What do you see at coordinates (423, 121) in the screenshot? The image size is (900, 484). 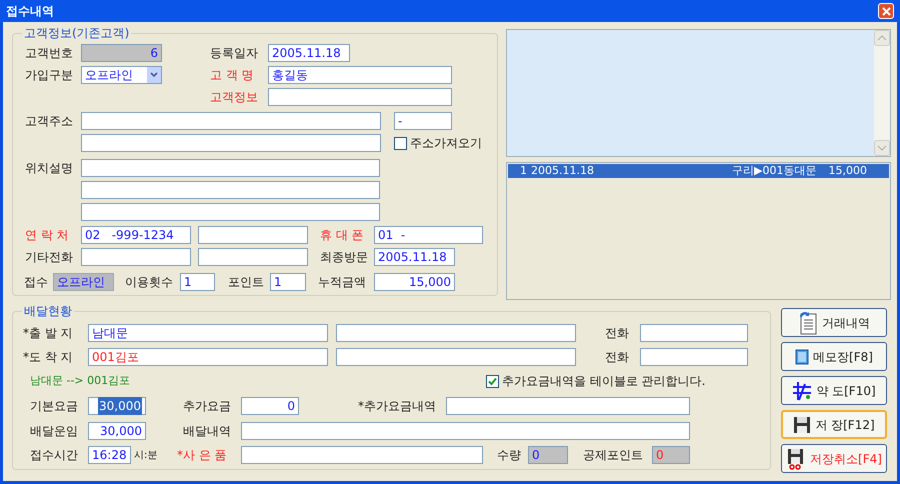 I see `input-field: -` at bounding box center [423, 121].